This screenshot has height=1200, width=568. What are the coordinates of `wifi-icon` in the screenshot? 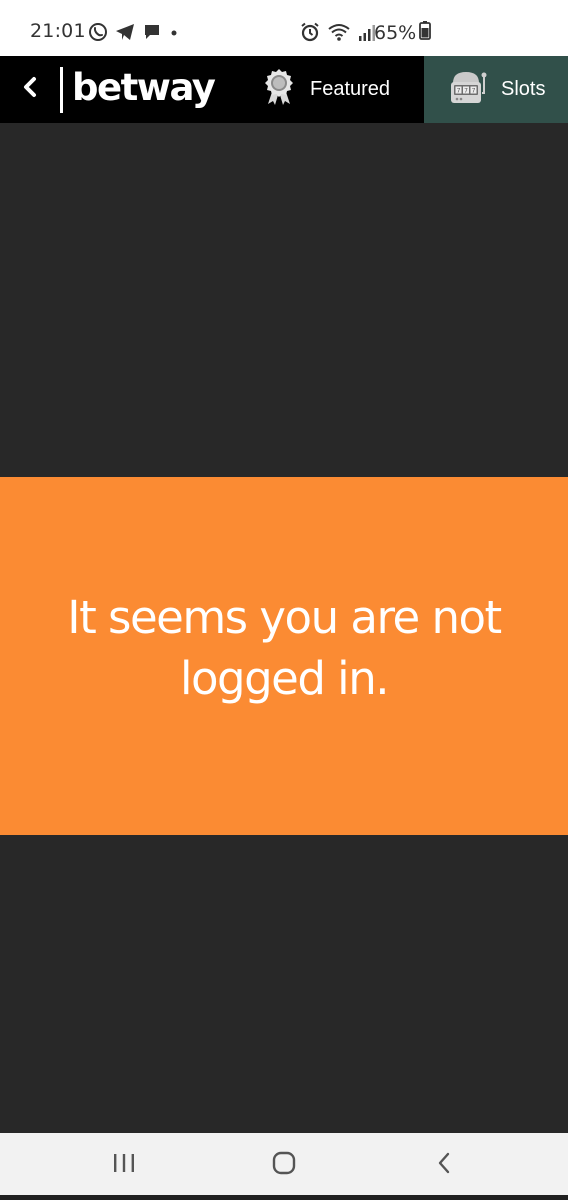 It's located at (339, 34).